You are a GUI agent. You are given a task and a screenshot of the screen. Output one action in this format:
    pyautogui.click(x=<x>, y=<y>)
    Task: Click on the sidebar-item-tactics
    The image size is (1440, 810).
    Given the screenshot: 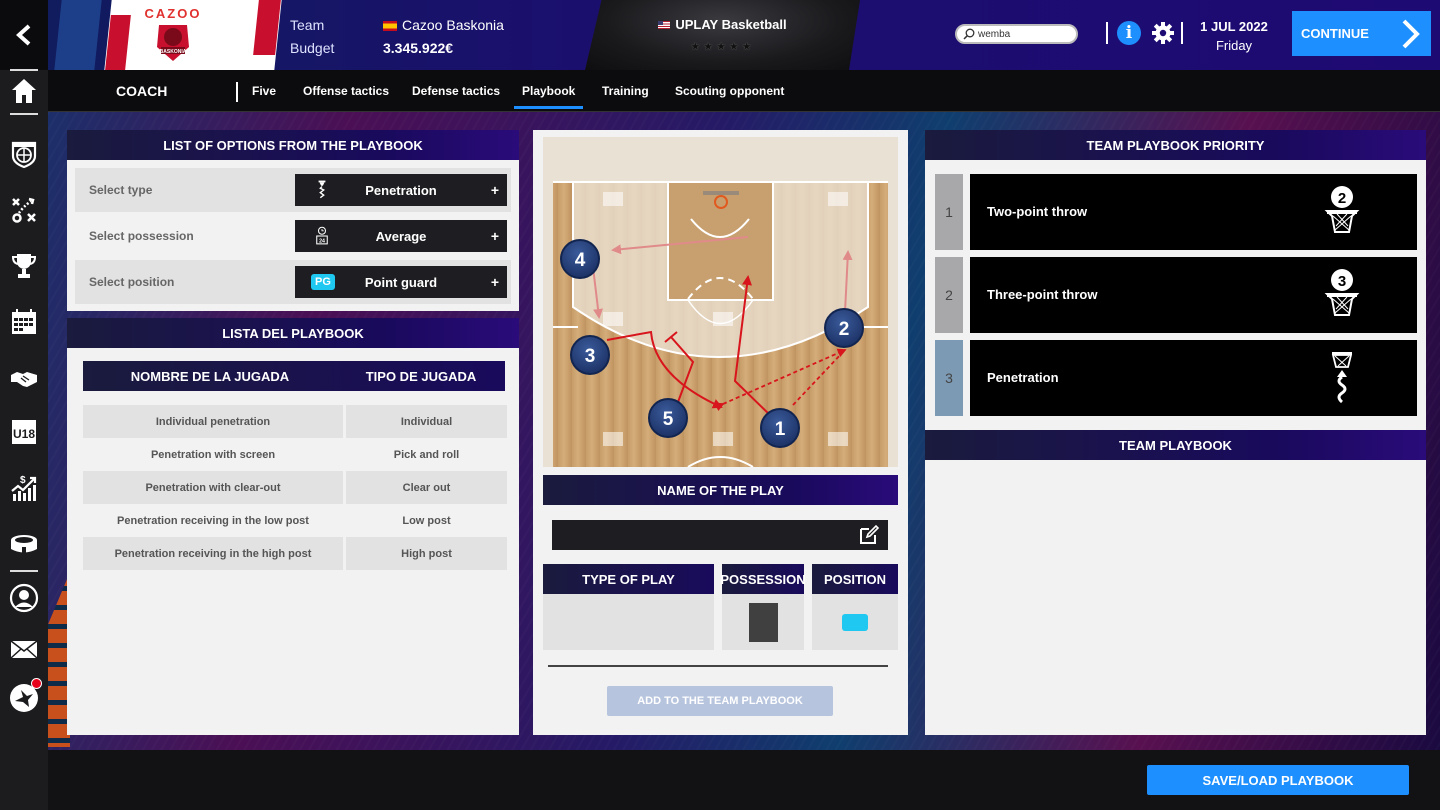 What is the action you would take?
    pyautogui.click(x=24, y=210)
    